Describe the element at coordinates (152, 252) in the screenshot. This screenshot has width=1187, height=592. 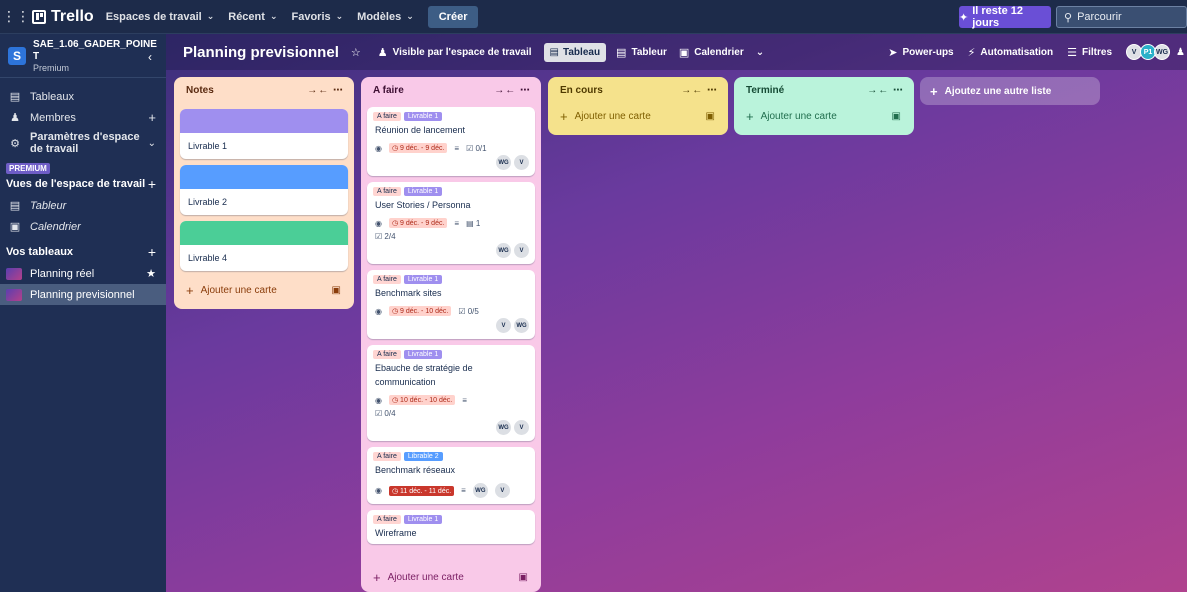
I see `add-board-icon: +` at that location.